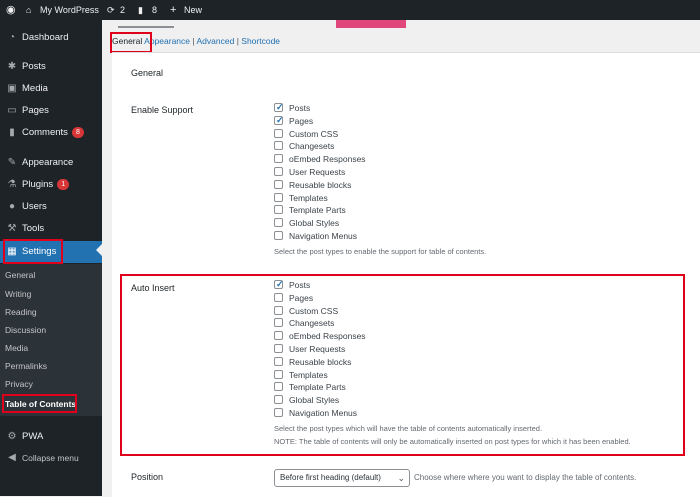  What do you see at coordinates (12, 436) in the screenshot?
I see `gear-icon: ⚙` at bounding box center [12, 436].